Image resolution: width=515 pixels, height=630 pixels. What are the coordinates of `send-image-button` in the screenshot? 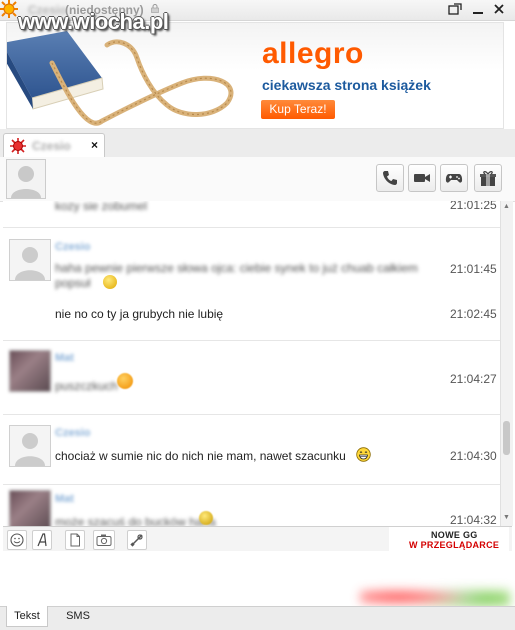 It's located at (104, 540).